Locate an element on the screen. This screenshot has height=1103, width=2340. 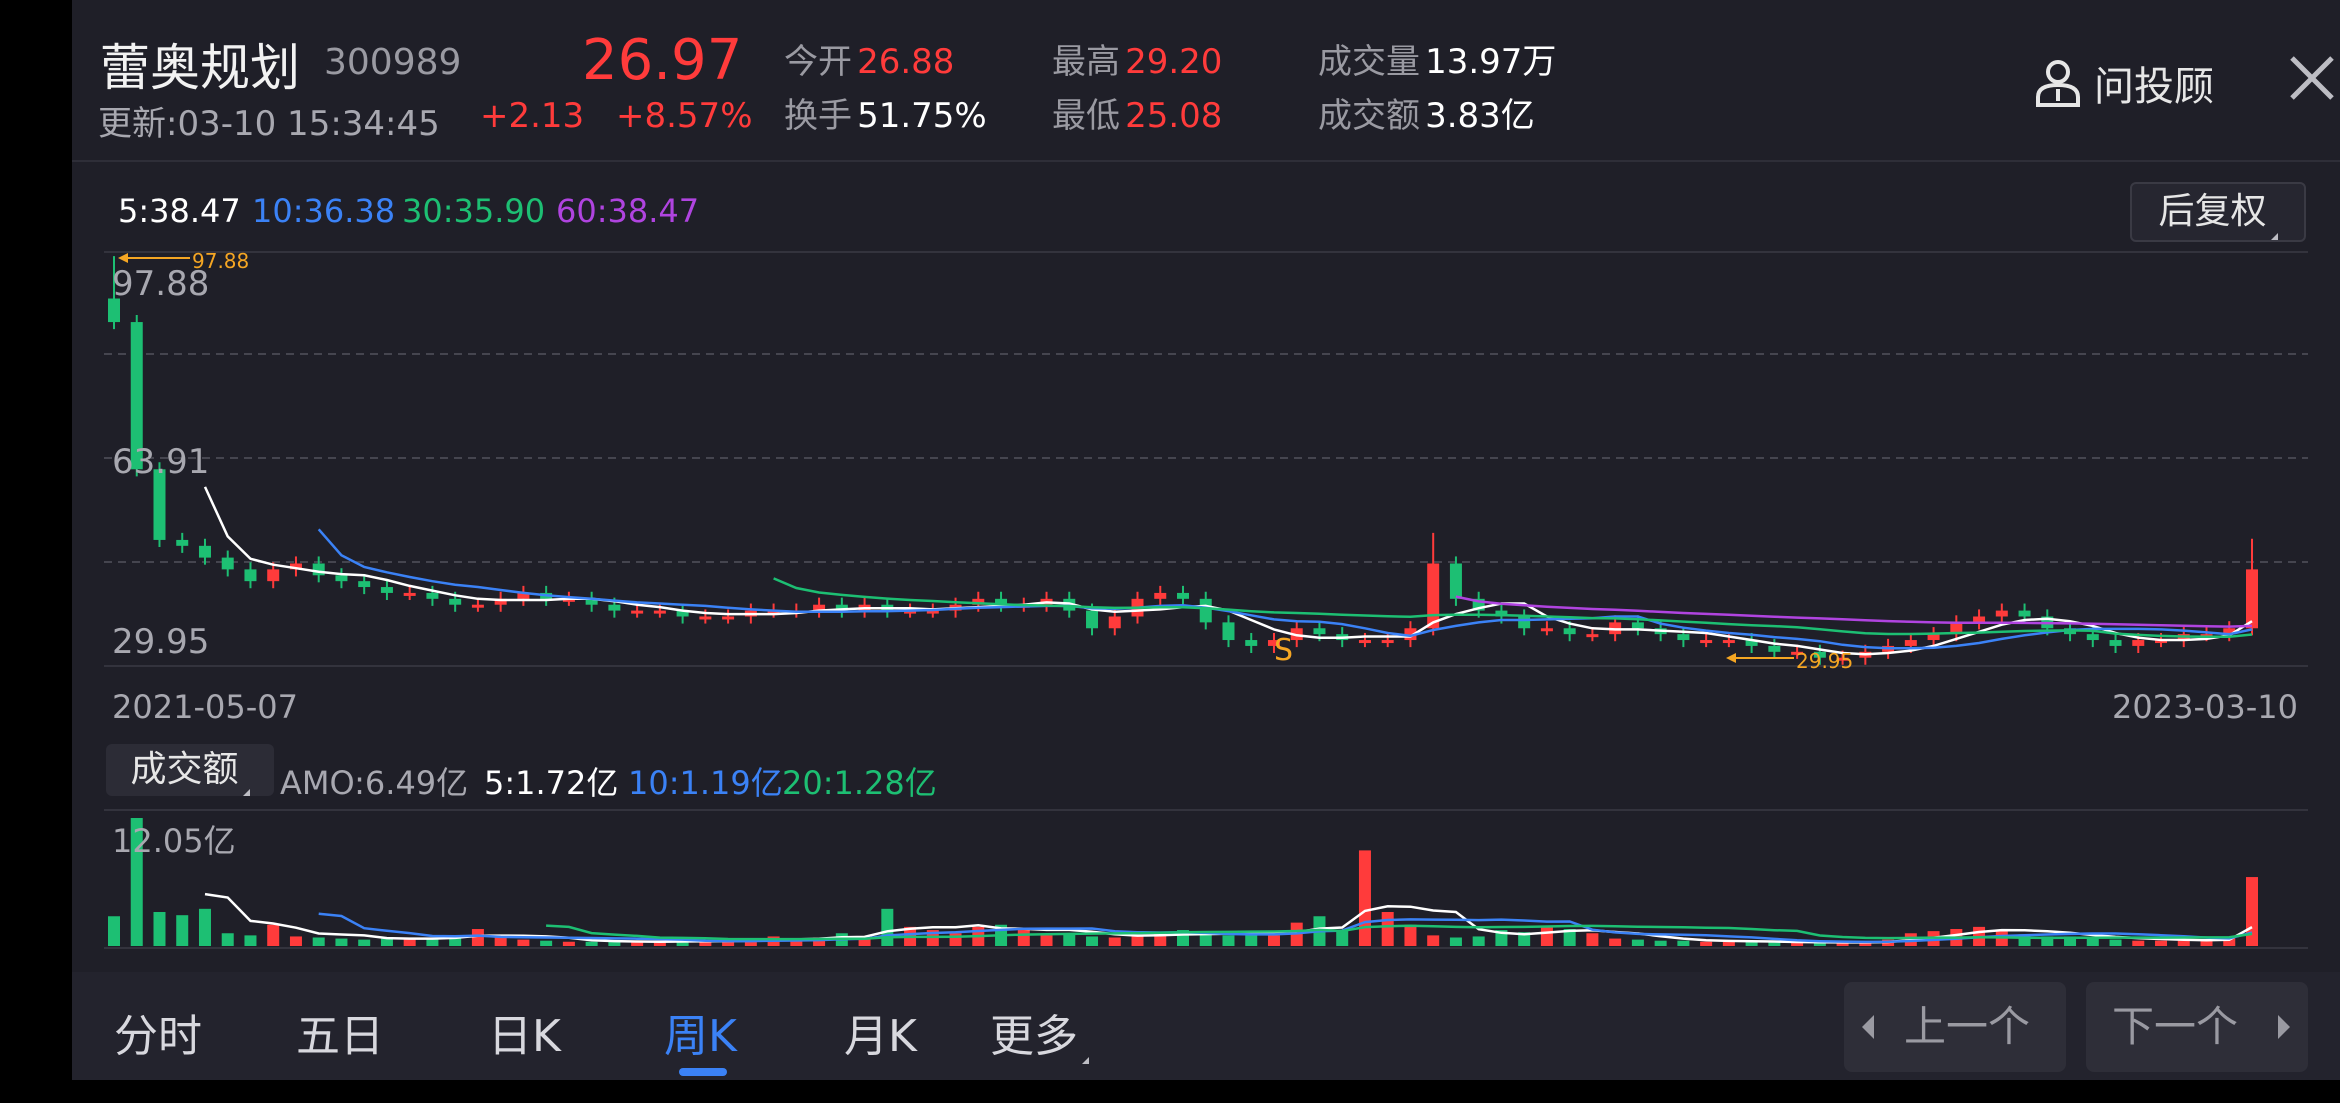
tab-more-label: 更多 is located at coordinates (1034, 1036).